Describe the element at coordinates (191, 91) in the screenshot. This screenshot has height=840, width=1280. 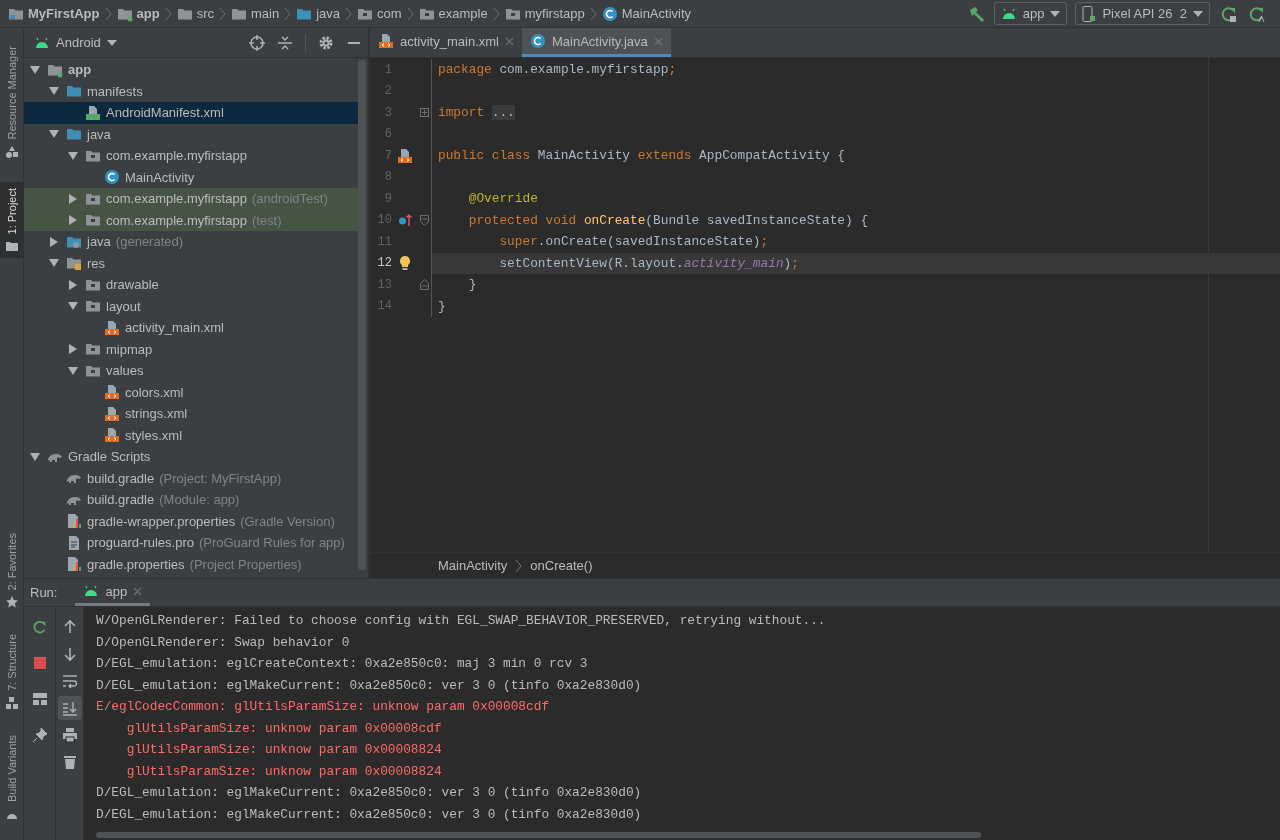
I see `tree-item: manifests` at that location.